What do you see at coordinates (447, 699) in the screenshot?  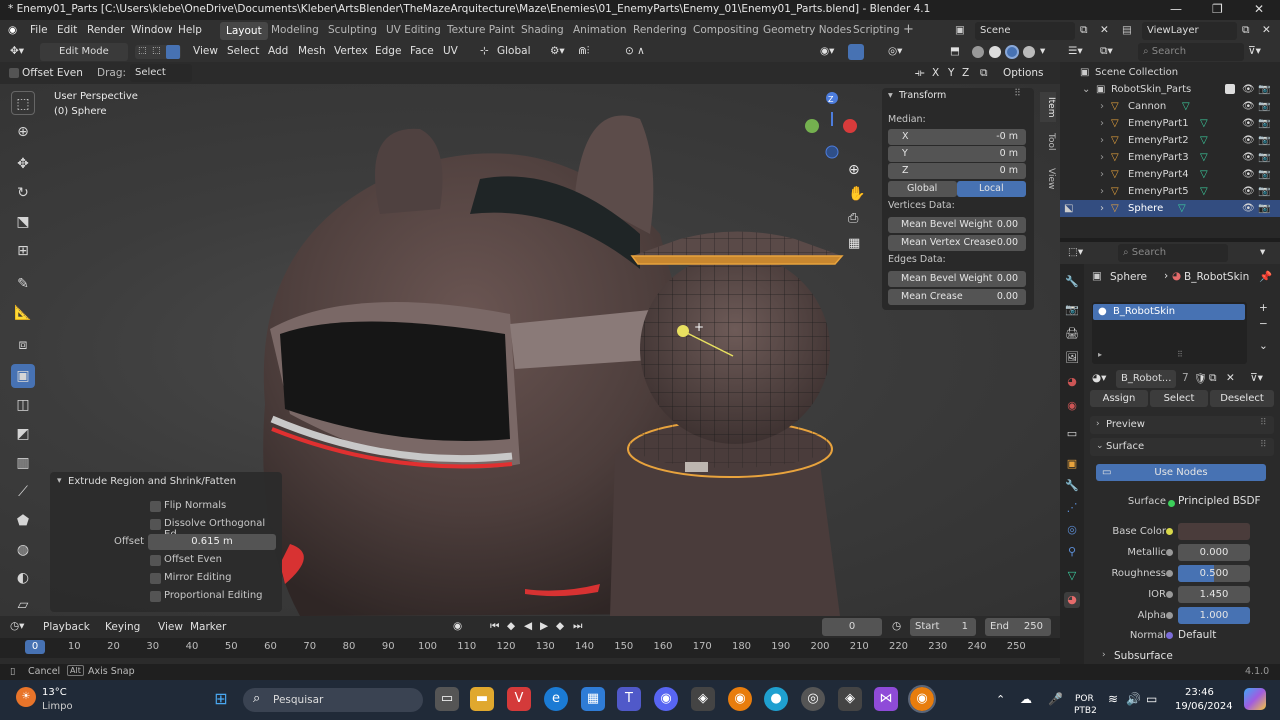 I see `task-view-icon: ▭` at bounding box center [447, 699].